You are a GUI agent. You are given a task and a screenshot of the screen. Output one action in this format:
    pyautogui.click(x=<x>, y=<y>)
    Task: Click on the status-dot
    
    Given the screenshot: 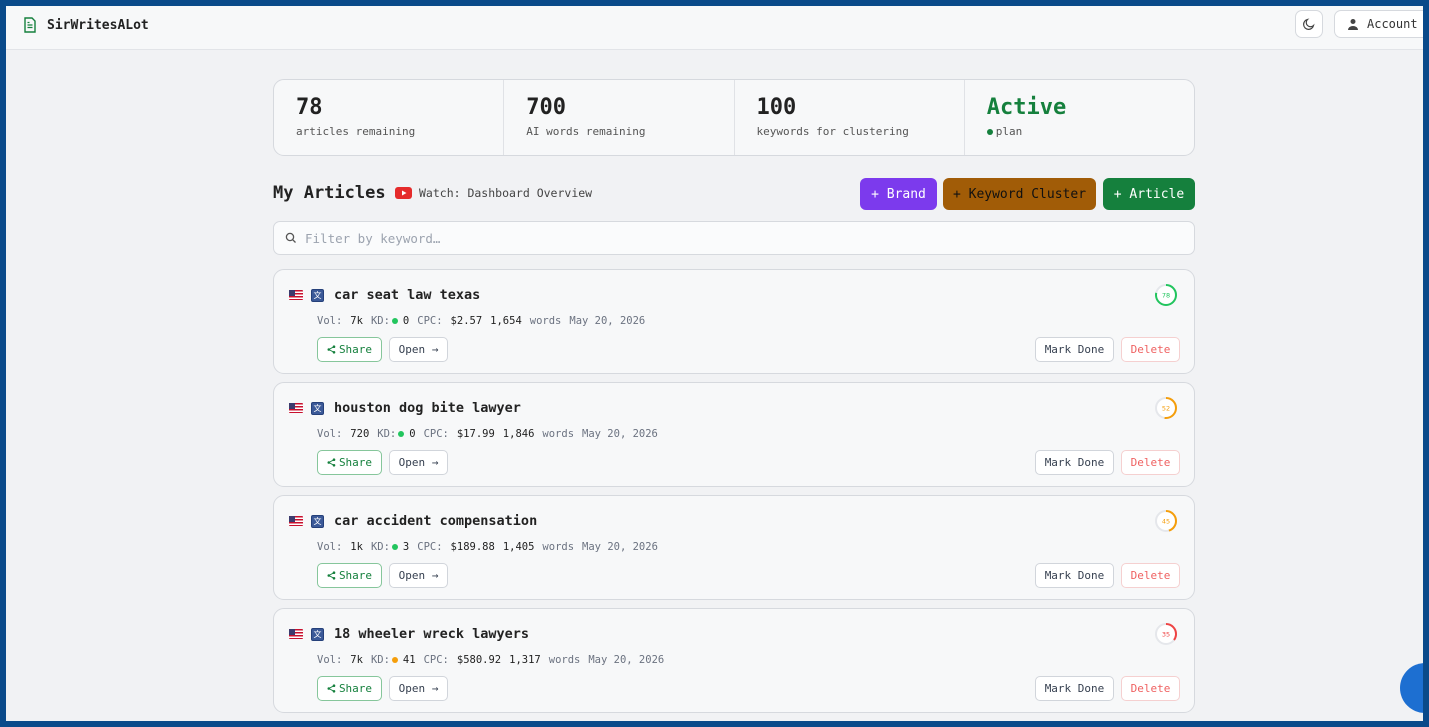 What is the action you would take?
    pyautogui.click(x=989, y=132)
    